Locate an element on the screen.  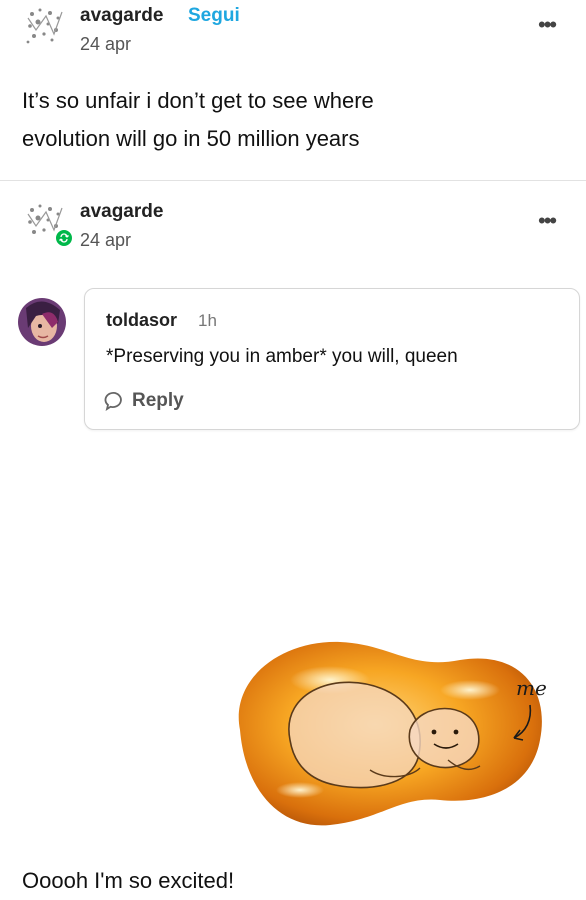
follow-button: Segui is located at coordinates (214, 16).